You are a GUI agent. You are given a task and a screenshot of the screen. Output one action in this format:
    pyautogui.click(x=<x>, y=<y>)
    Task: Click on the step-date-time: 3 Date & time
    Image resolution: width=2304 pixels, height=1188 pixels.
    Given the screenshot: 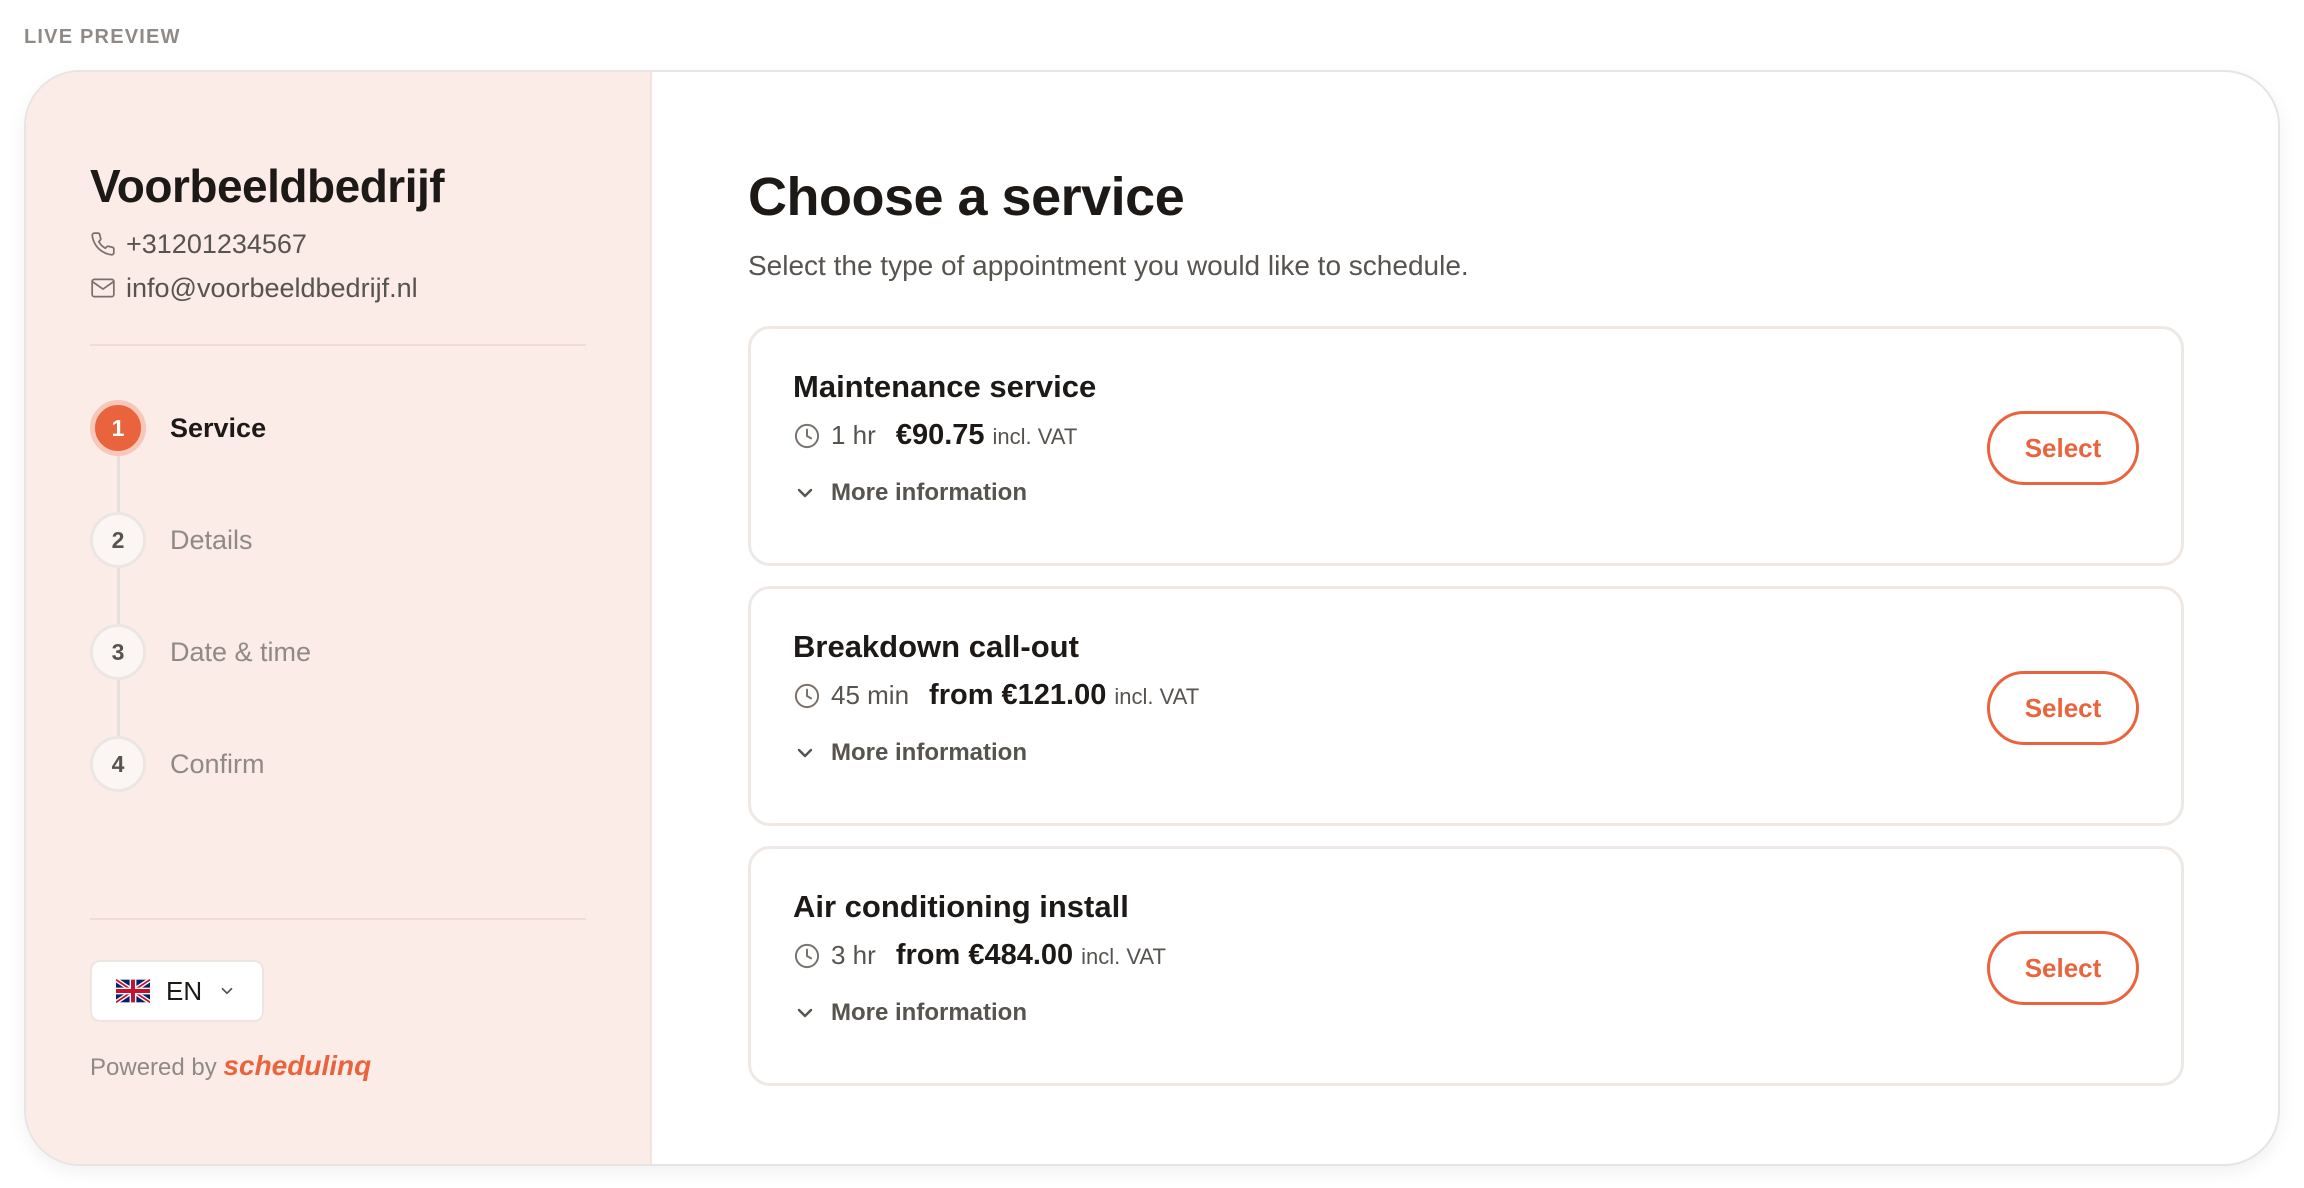 What is the action you would take?
    pyautogui.click(x=338, y=652)
    